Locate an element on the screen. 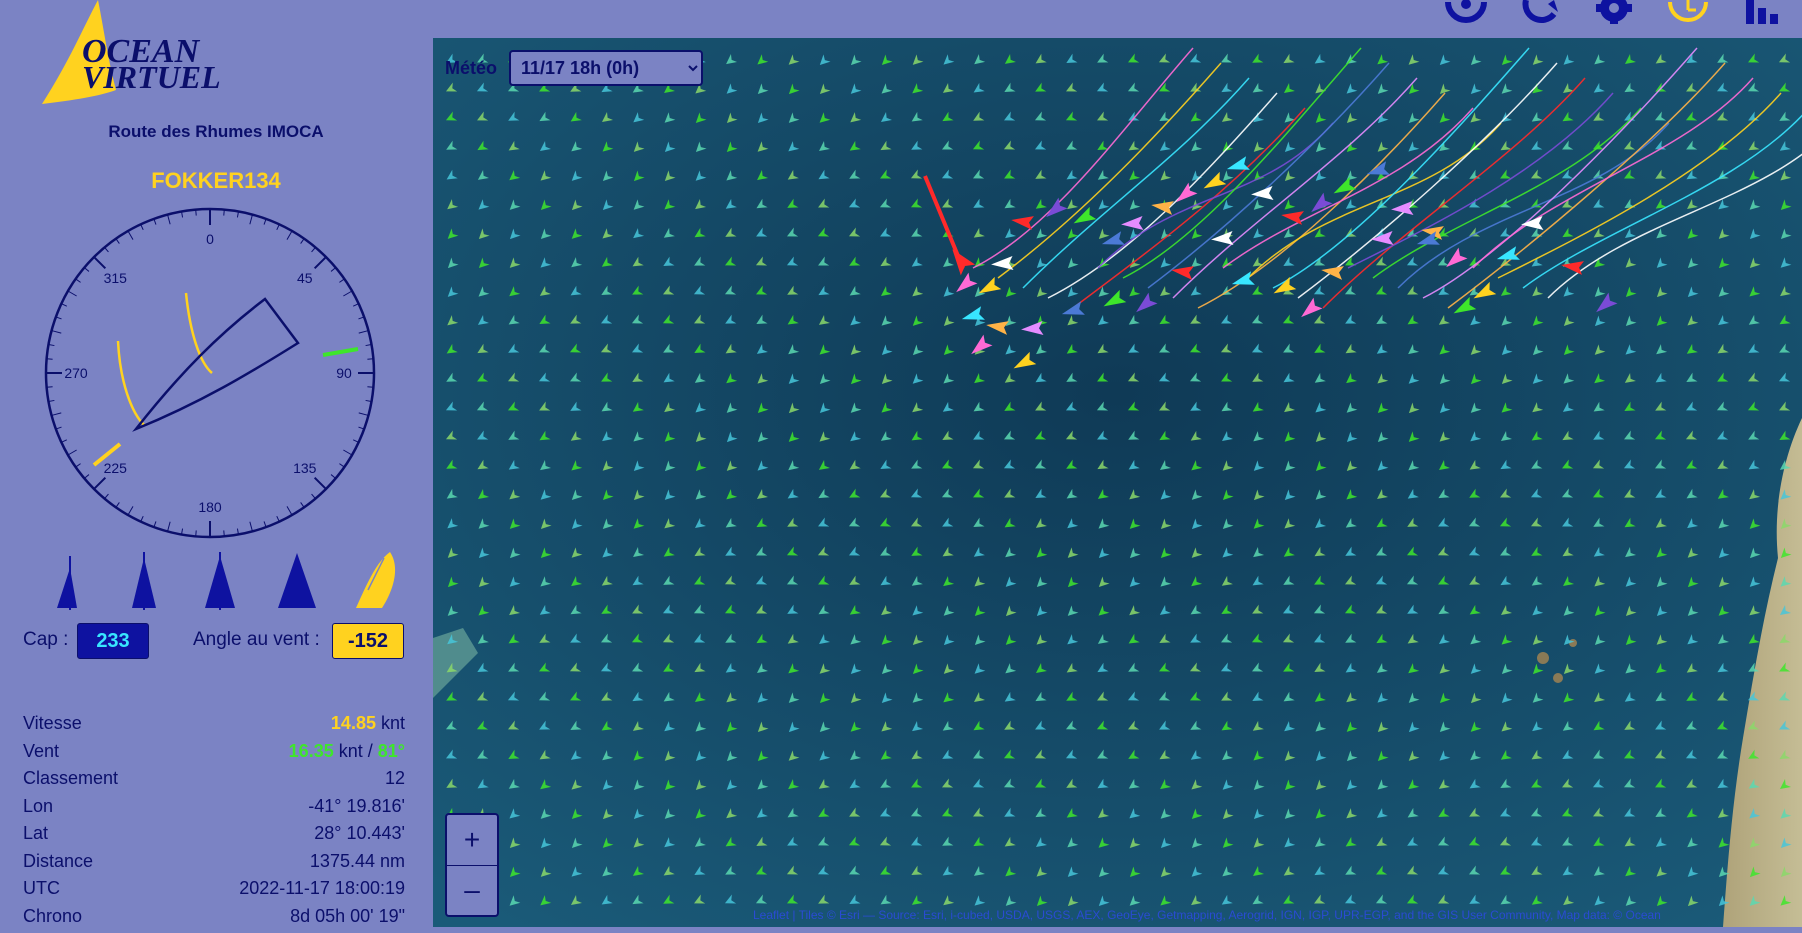 Image resolution: width=1802 pixels, height=933 pixels. heading-controls: Cap : 233 Angle au vent : -152 is located at coordinates (214, 641).